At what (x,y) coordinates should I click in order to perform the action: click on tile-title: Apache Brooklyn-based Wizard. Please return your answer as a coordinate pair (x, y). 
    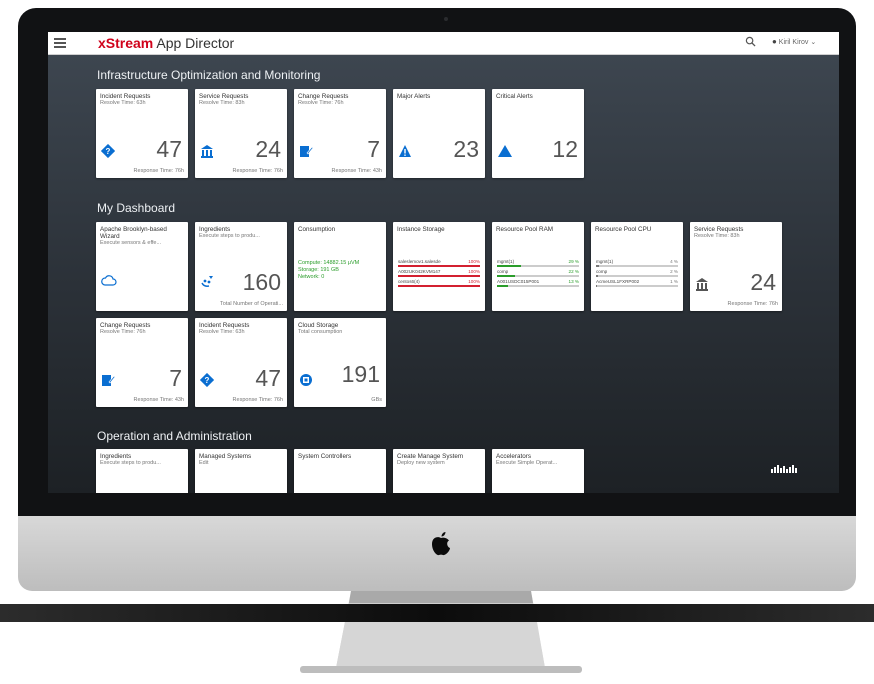
    Looking at the image, I should click on (133, 233).